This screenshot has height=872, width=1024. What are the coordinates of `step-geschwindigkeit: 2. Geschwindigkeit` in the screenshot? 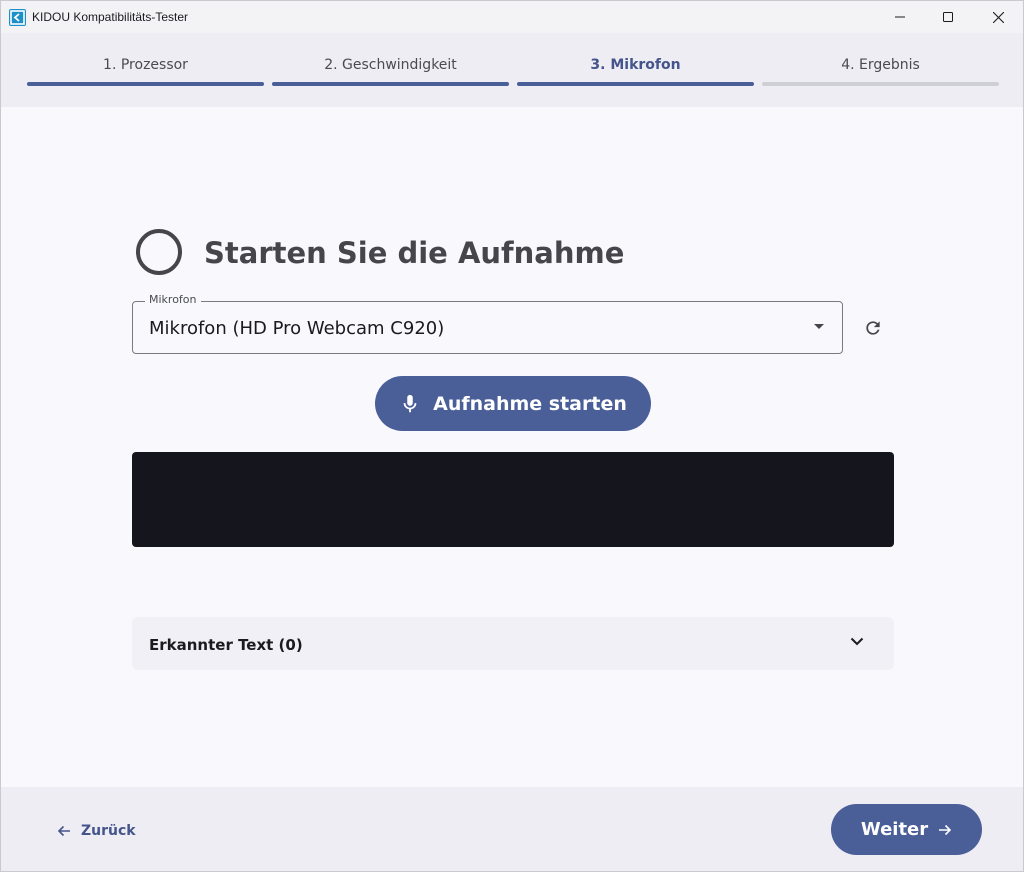 It's located at (390, 70).